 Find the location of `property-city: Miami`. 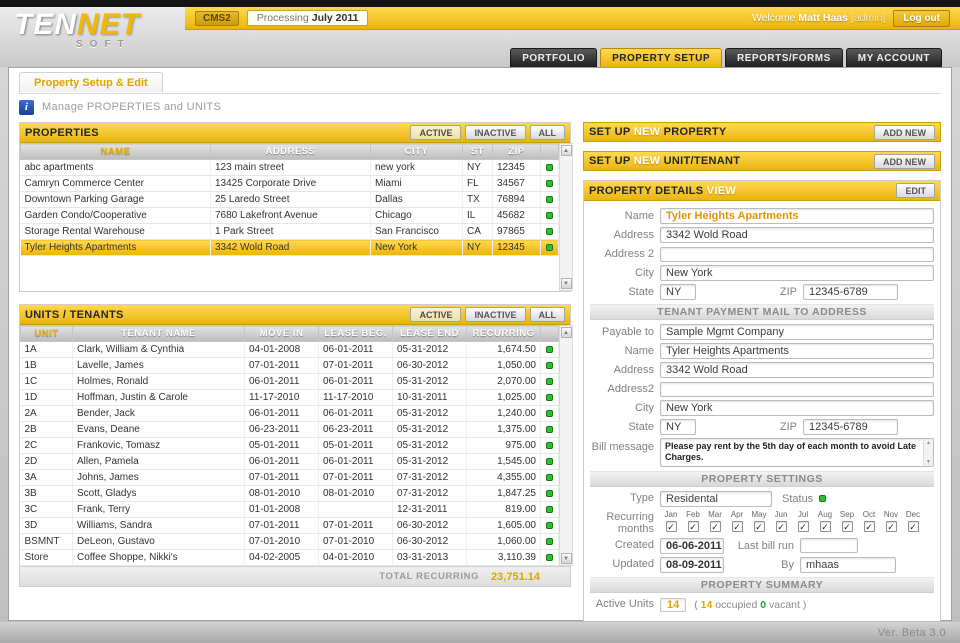

property-city: Miami is located at coordinates (416, 183).